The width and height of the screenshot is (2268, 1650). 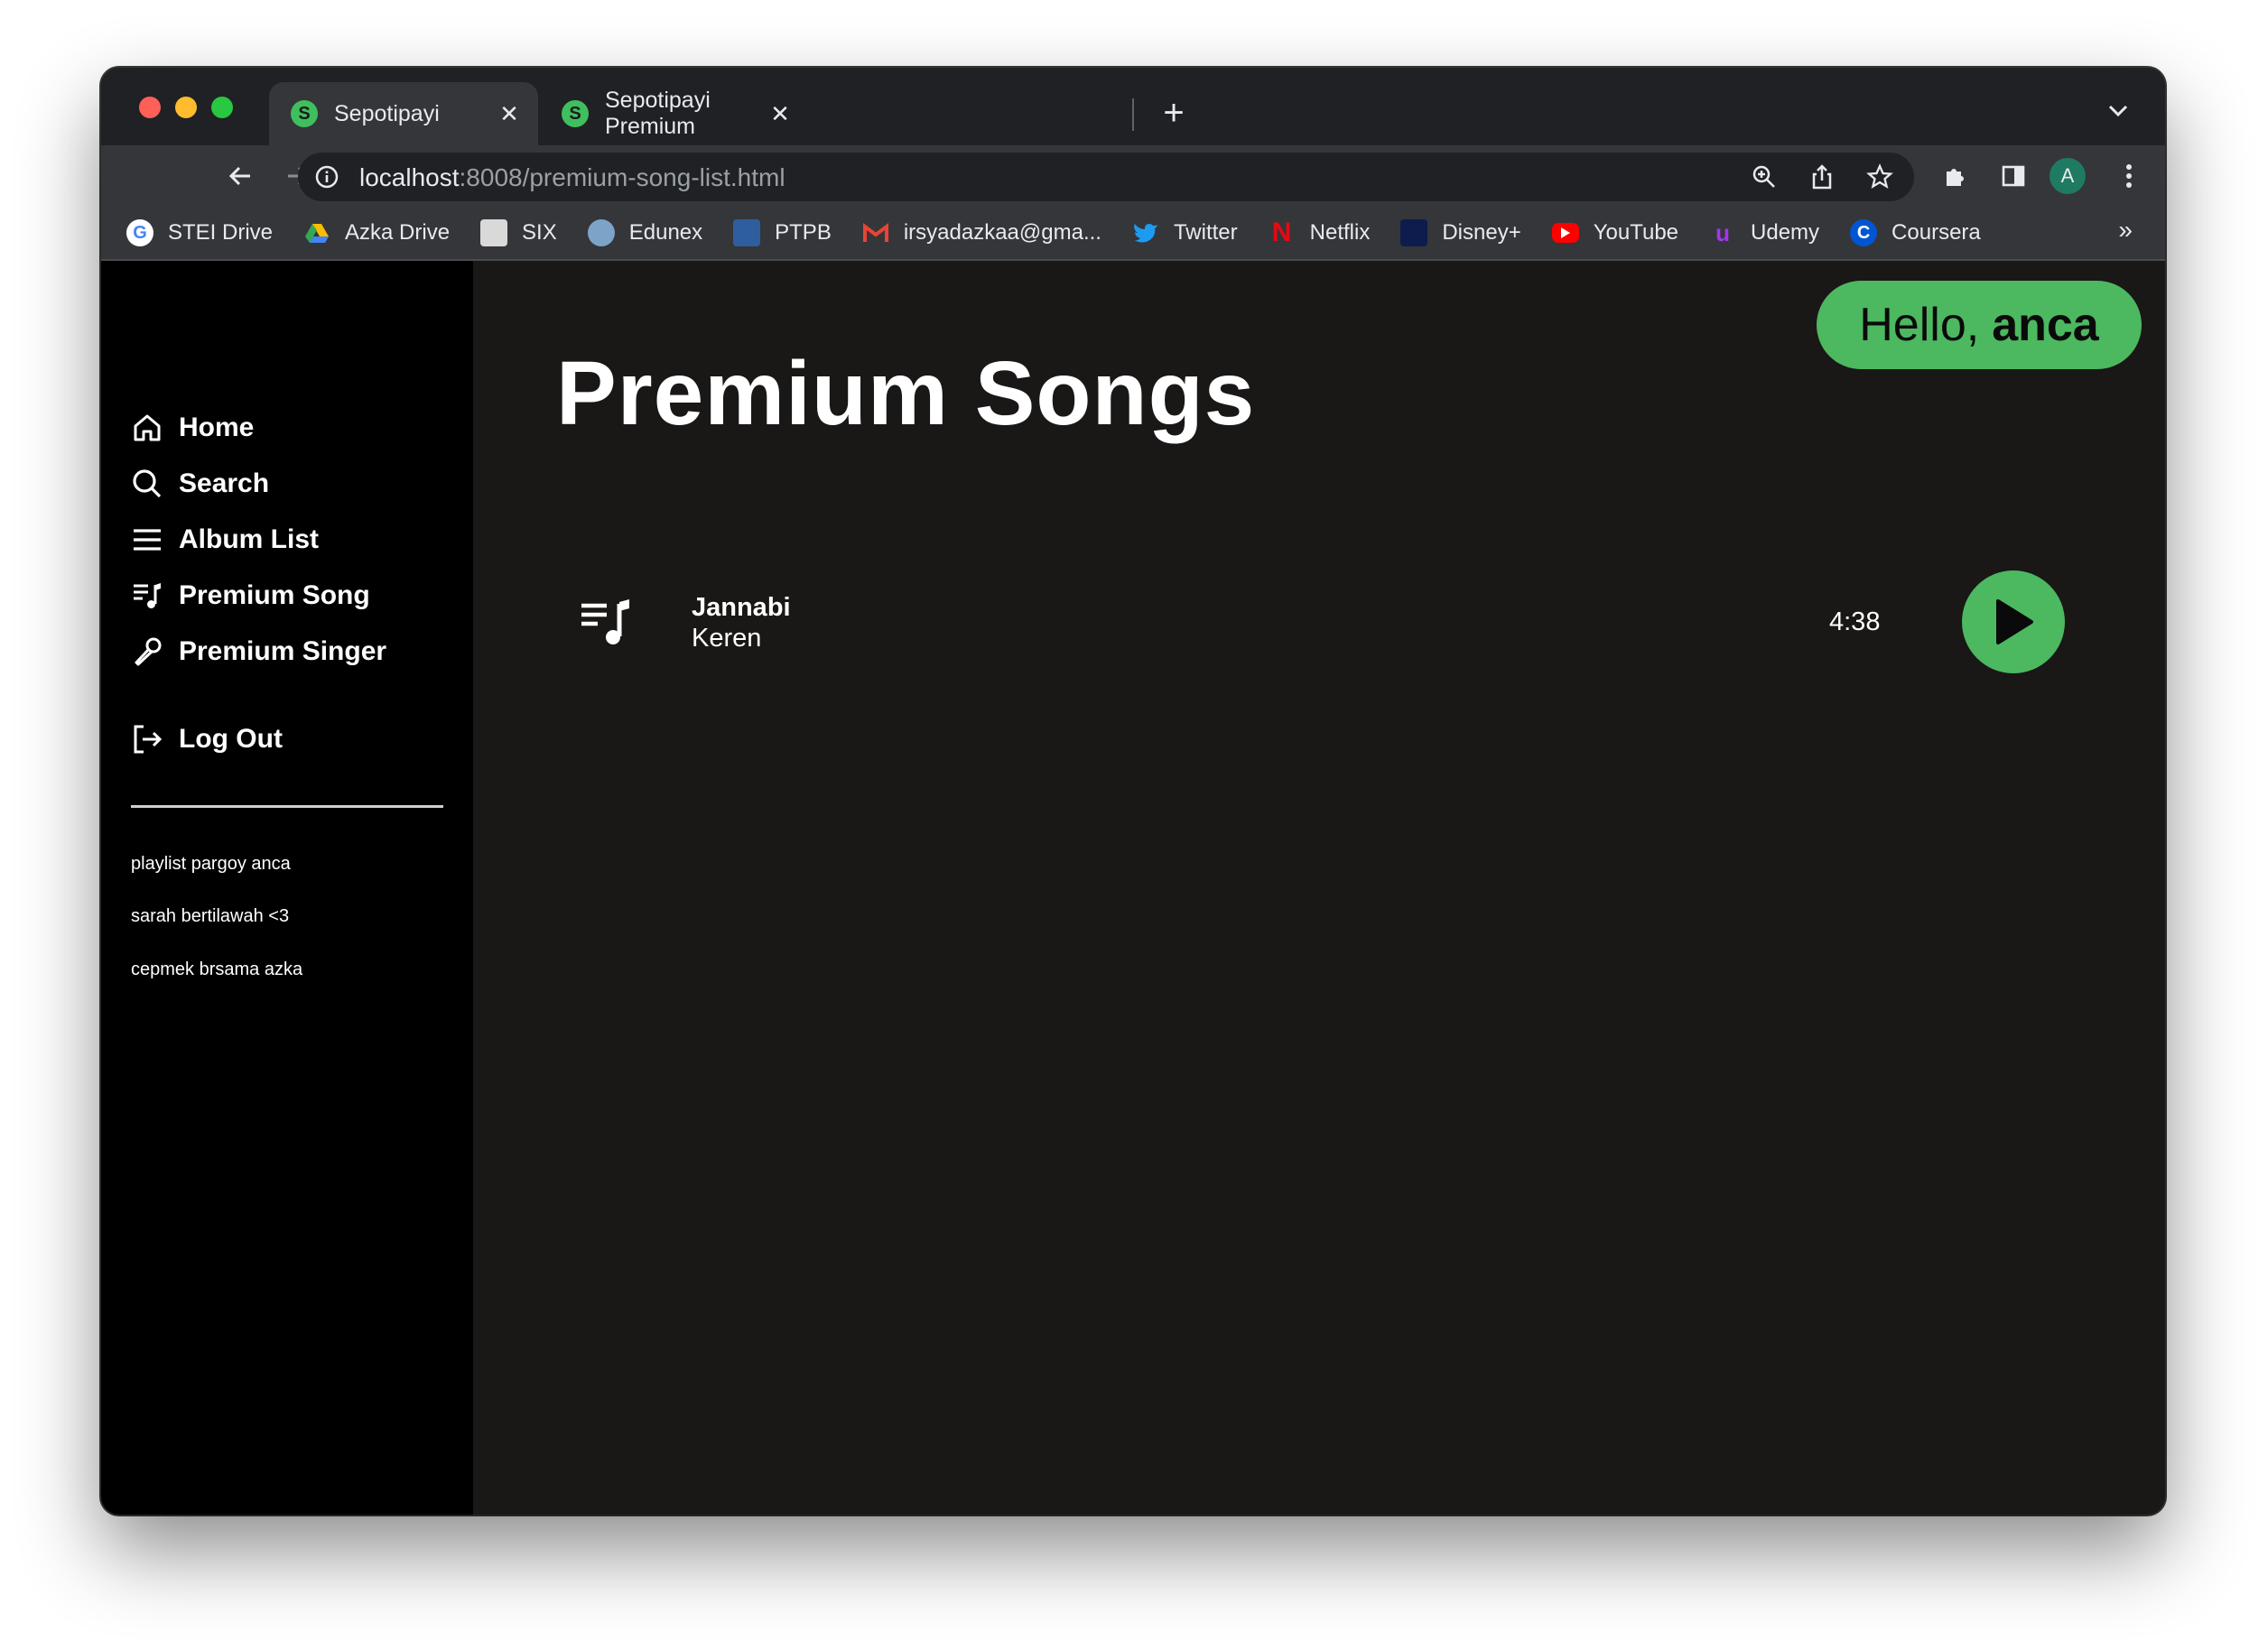 What do you see at coordinates (274, 595) in the screenshot?
I see `nav-label: Premium Song` at bounding box center [274, 595].